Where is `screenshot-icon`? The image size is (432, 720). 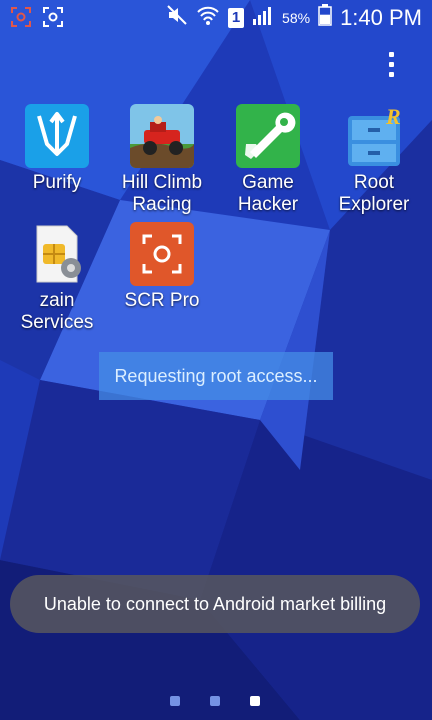
screenshot-icon is located at coordinates (53, 19).